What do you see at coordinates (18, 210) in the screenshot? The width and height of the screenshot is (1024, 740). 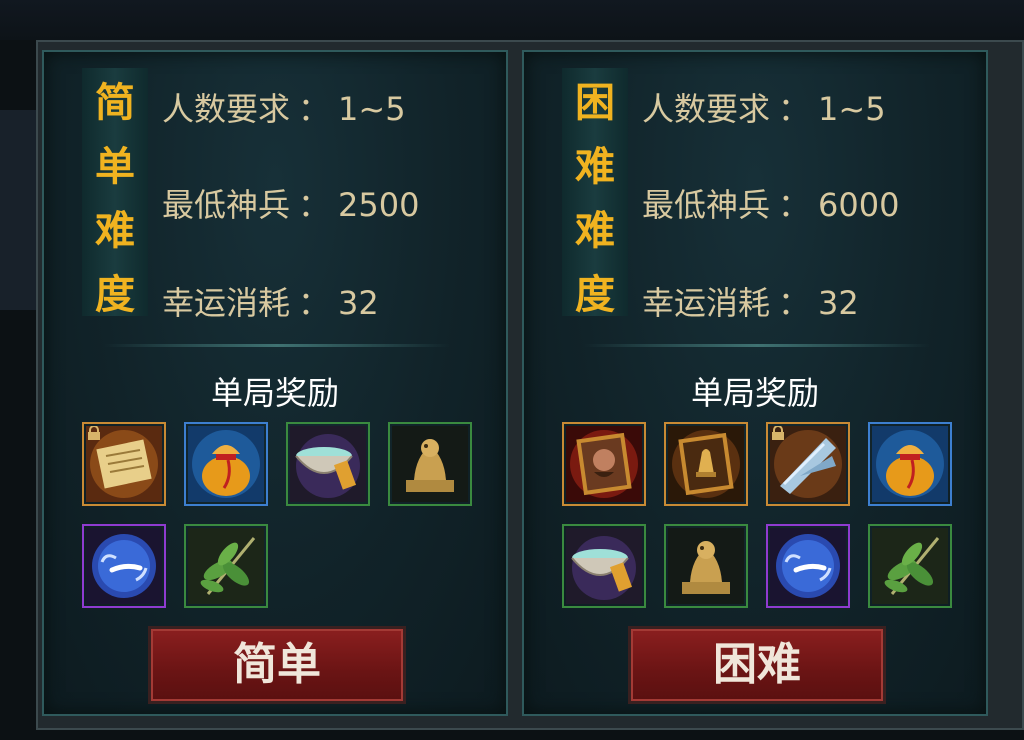 I see `left-background` at bounding box center [18, 210].